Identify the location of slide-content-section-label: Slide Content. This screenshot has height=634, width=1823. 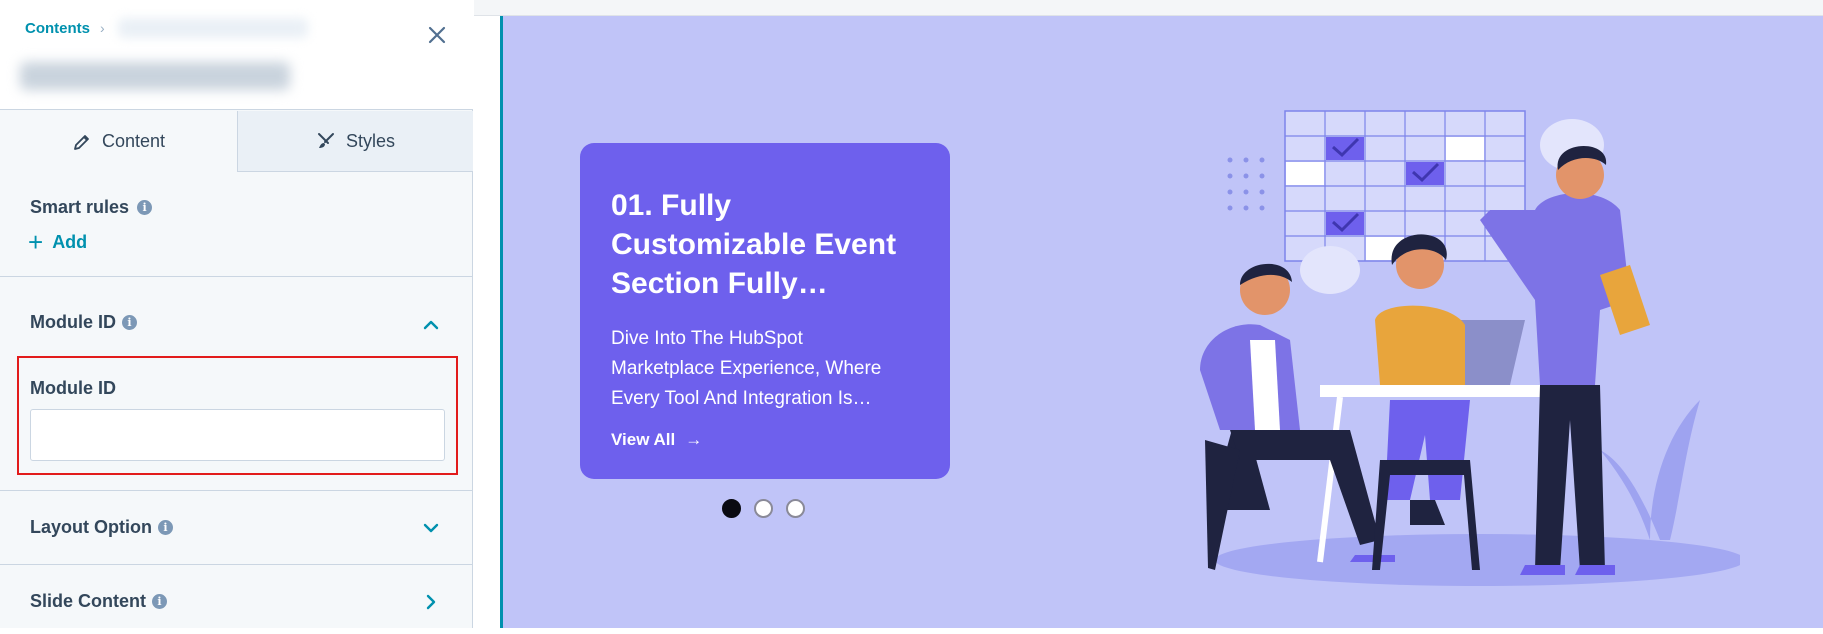
(88, 601).